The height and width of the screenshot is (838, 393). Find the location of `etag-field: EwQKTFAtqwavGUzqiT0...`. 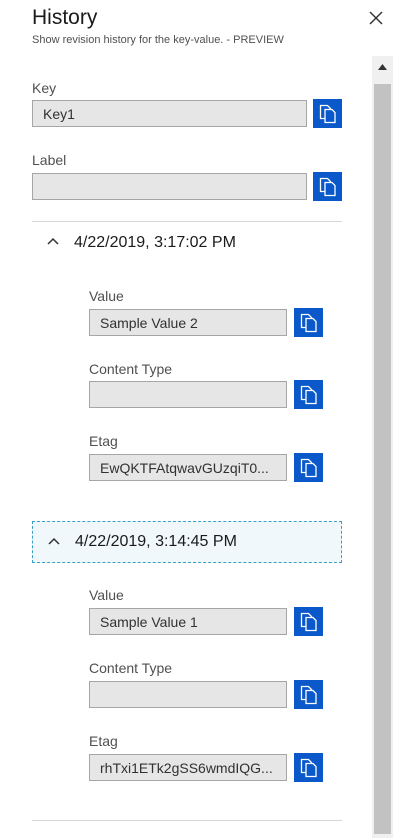

etag-field: EwQKTFAtqwavGUzqiT0... is located at coordinates (188, 467).